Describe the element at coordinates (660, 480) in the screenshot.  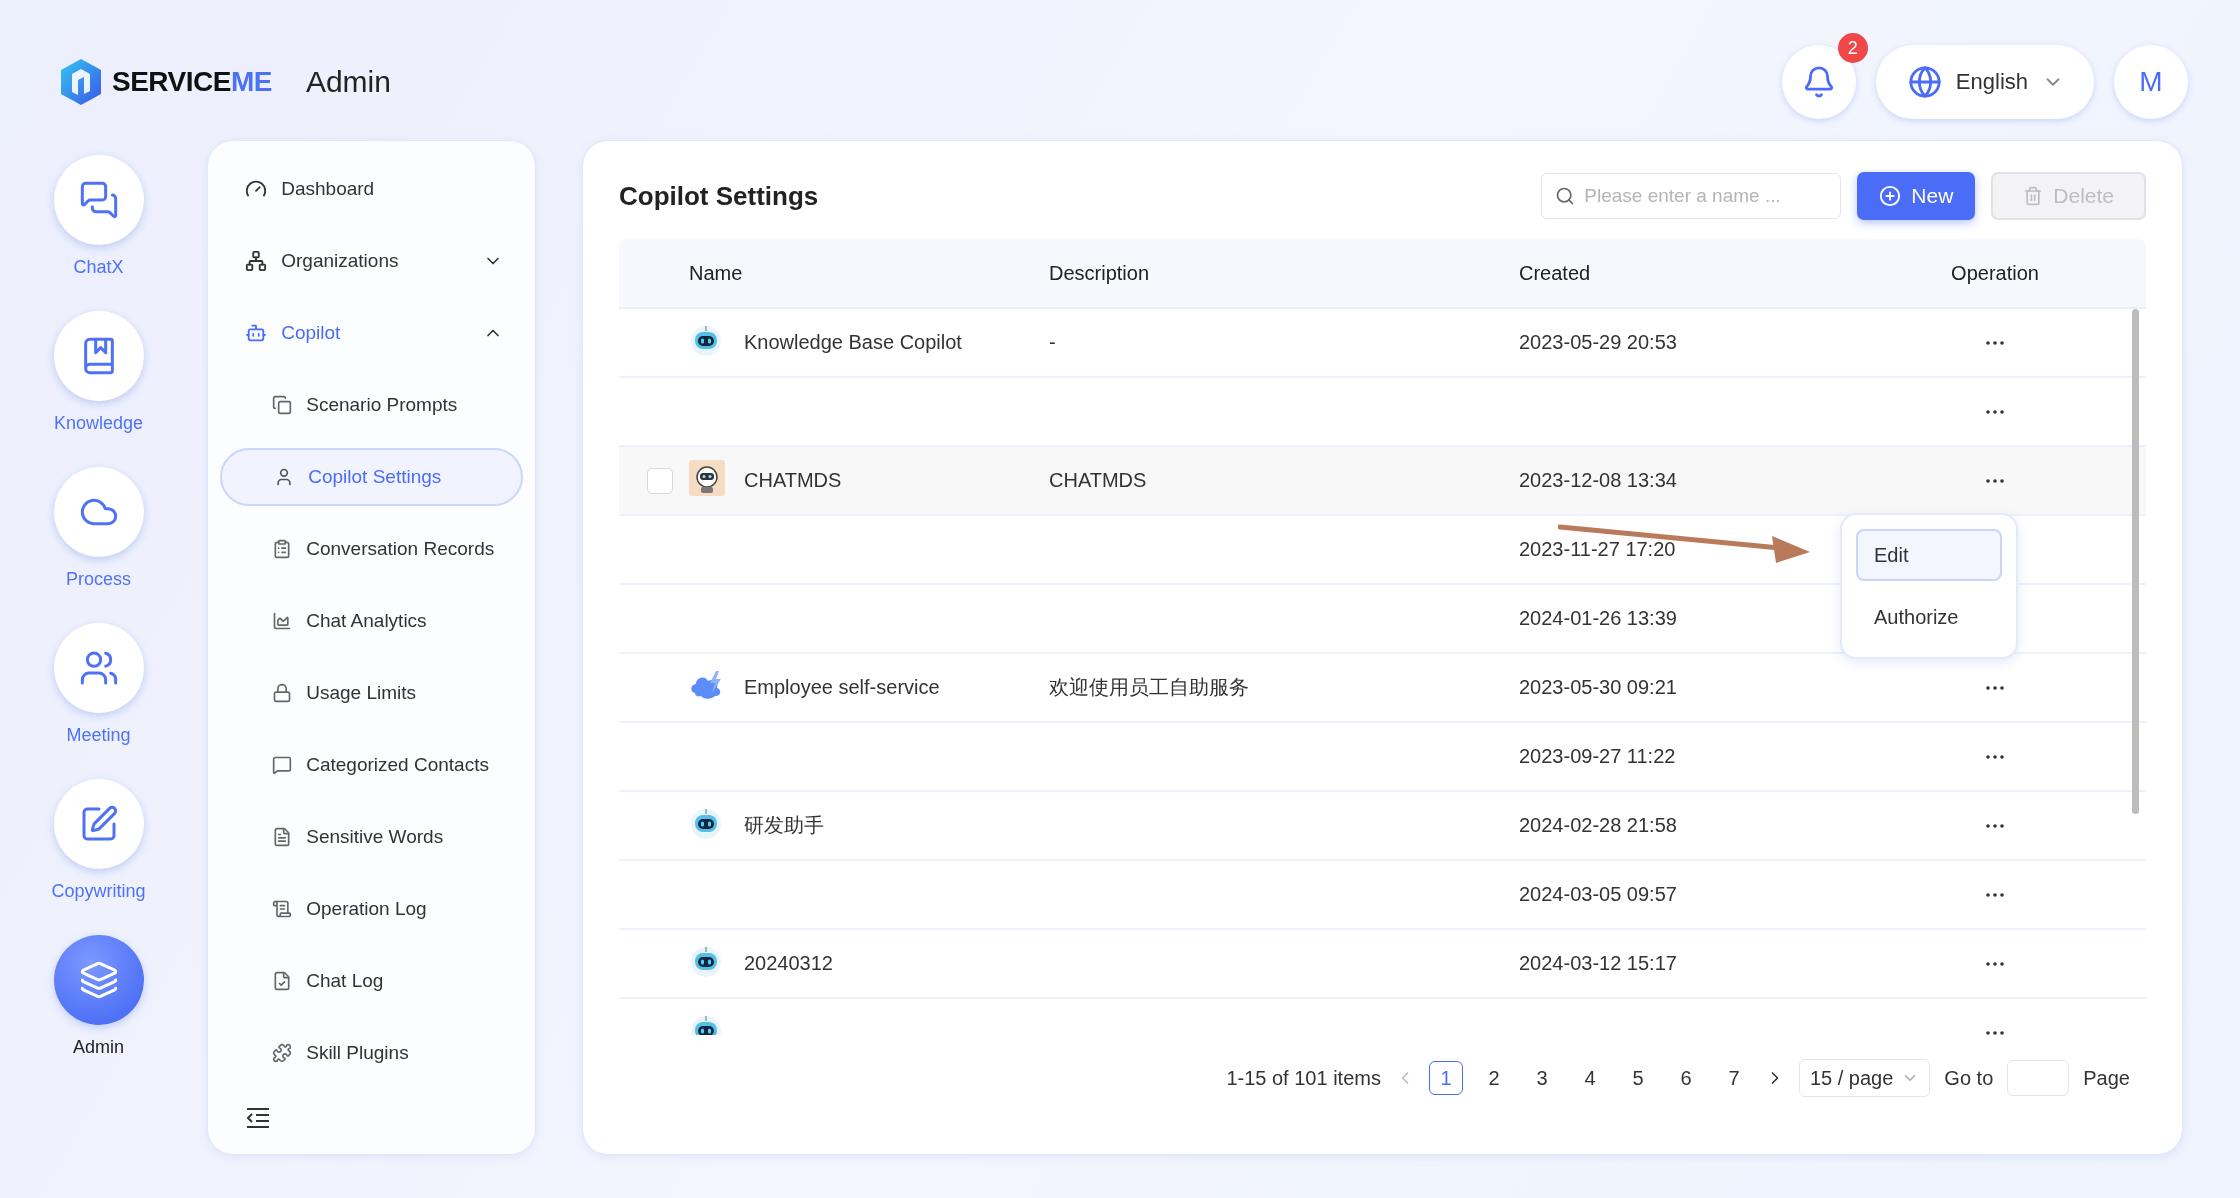
I see `row-checkbox` at that location.